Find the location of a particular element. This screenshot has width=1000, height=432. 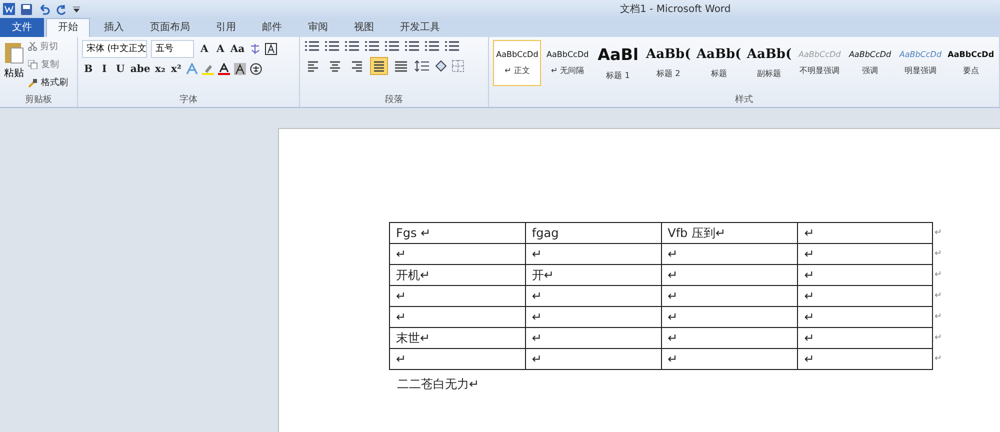

style-gallery-item: AaBl 标题 1 is located at coordinates (618, 63).